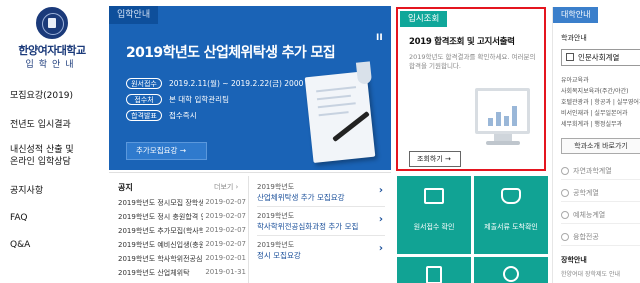 This screenshot has width=640, height=283. What do you see at coordinates (322, 250) in the screenshot?
I see `link-item: 2019학년도 정시 모집요강 ›` at bounding box center [322, 250].